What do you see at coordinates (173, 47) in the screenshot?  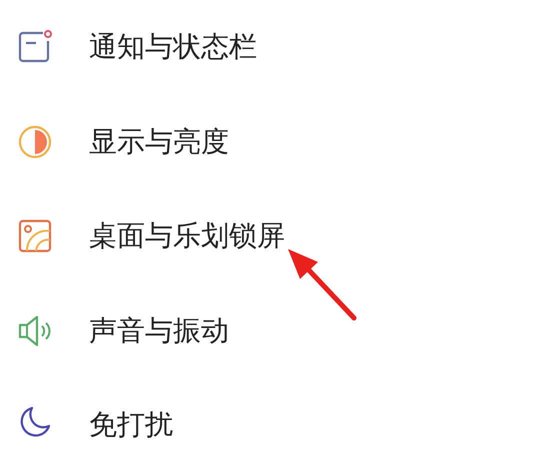 I see `item-label: 通知与状态栏` at bounding box center [173, 47].